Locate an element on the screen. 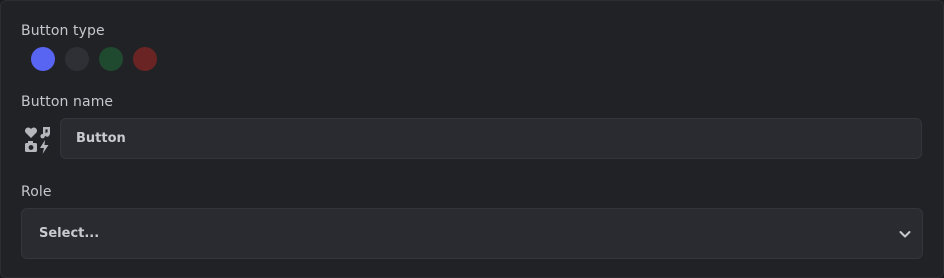 This screenshot has height=278, width=944. swatch-danger is located at coordinates (145, 59).